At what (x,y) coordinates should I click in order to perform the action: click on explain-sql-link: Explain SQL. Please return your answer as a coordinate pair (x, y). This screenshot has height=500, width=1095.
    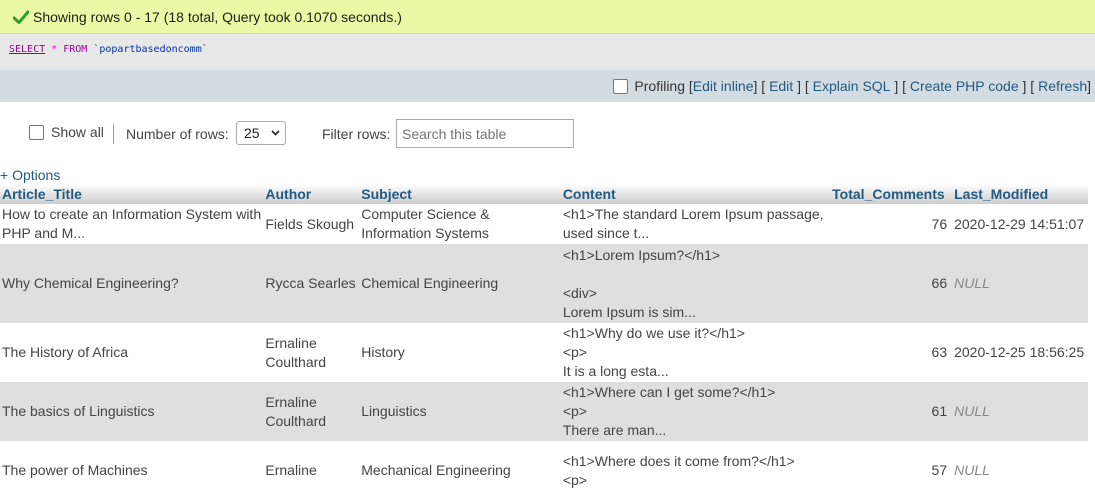
    Looking at the image, I should click on (852, 86).